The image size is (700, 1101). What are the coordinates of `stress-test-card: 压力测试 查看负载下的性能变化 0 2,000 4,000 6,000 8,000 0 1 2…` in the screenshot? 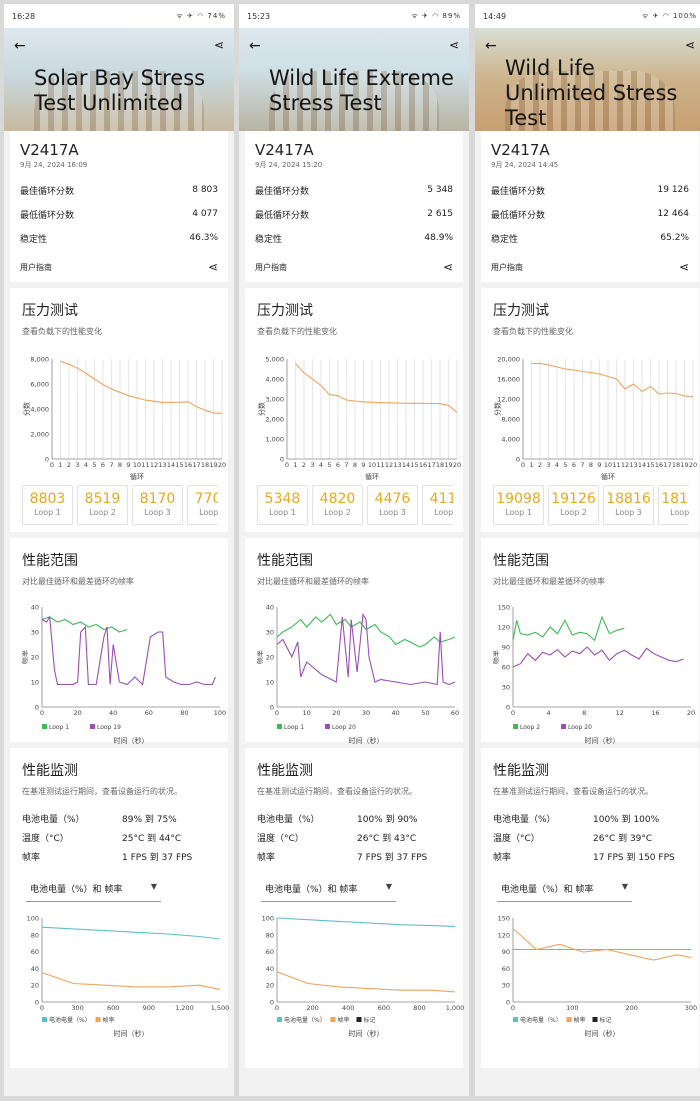 It's located at (119, 410).